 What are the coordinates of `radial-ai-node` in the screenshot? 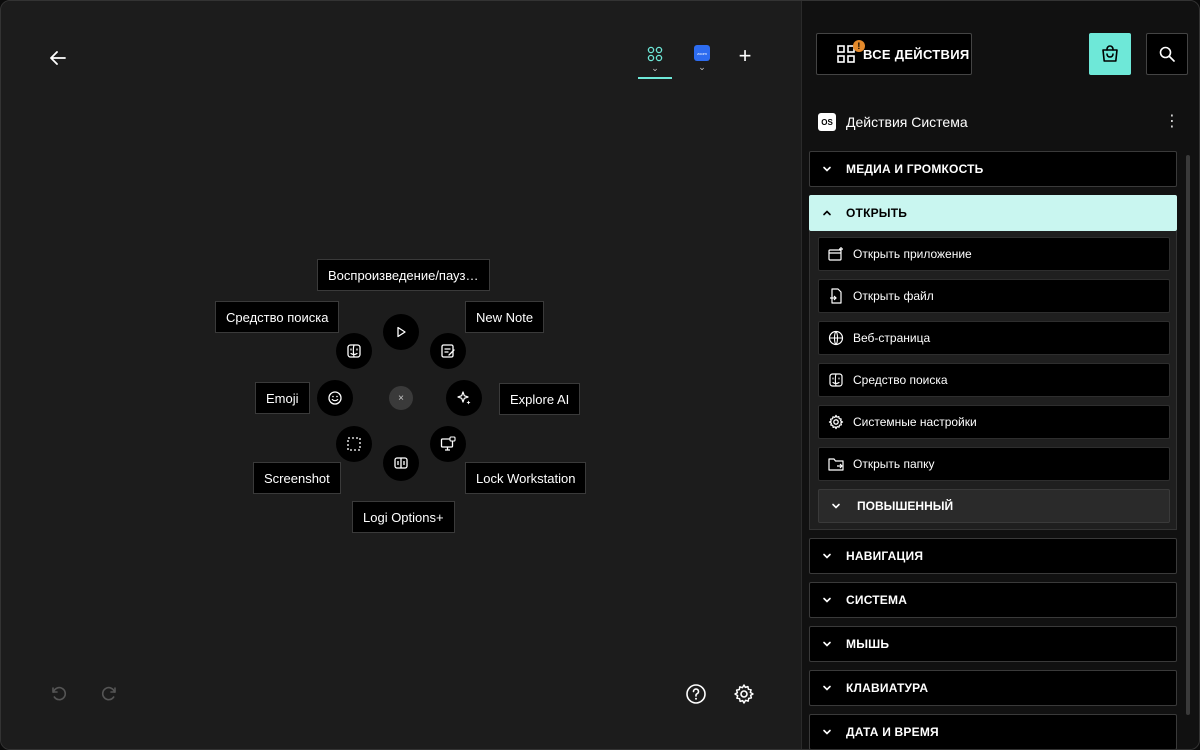 It's located at (464, 398).